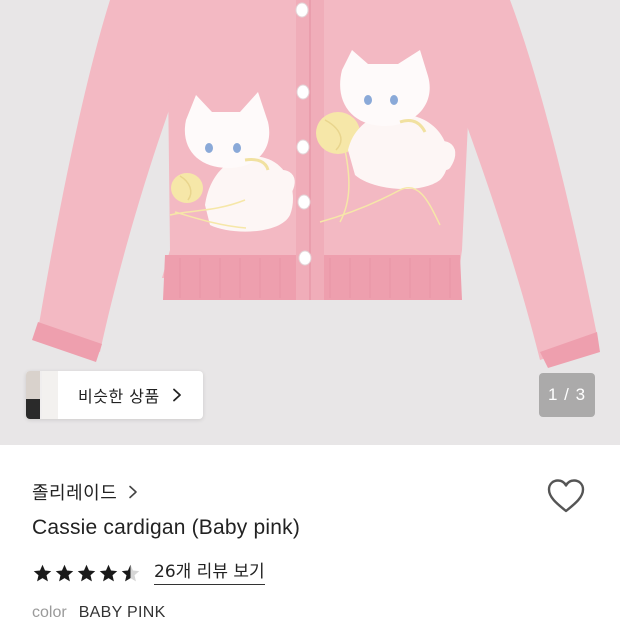 Image resolution: width=620 pixels, height=620 pixels. I want to click on color-value: BABY PINK, so click(122, 612).